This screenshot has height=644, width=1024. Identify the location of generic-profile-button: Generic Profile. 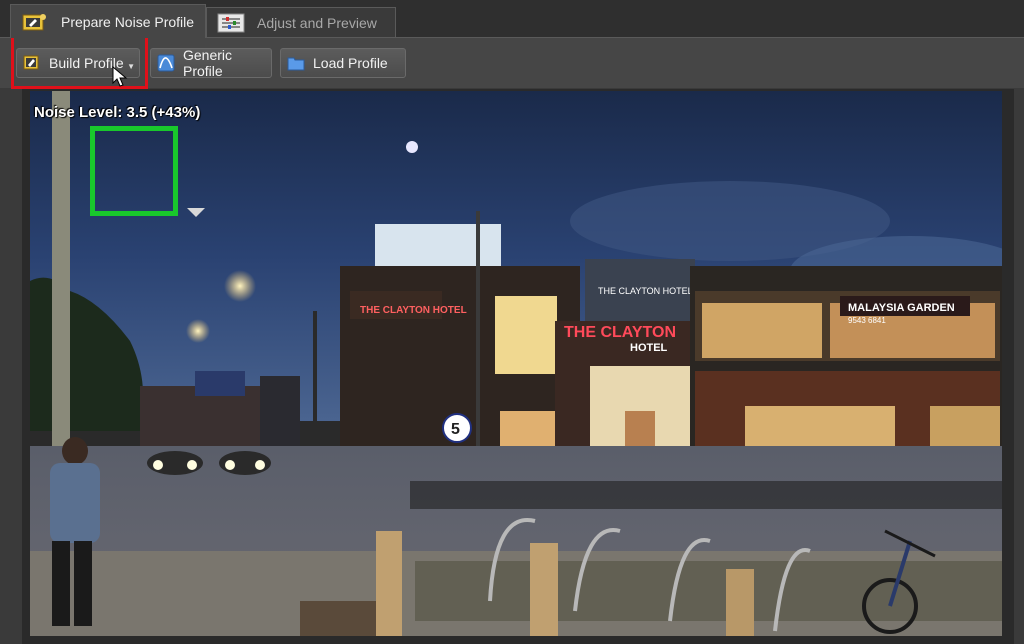
(211, 63).